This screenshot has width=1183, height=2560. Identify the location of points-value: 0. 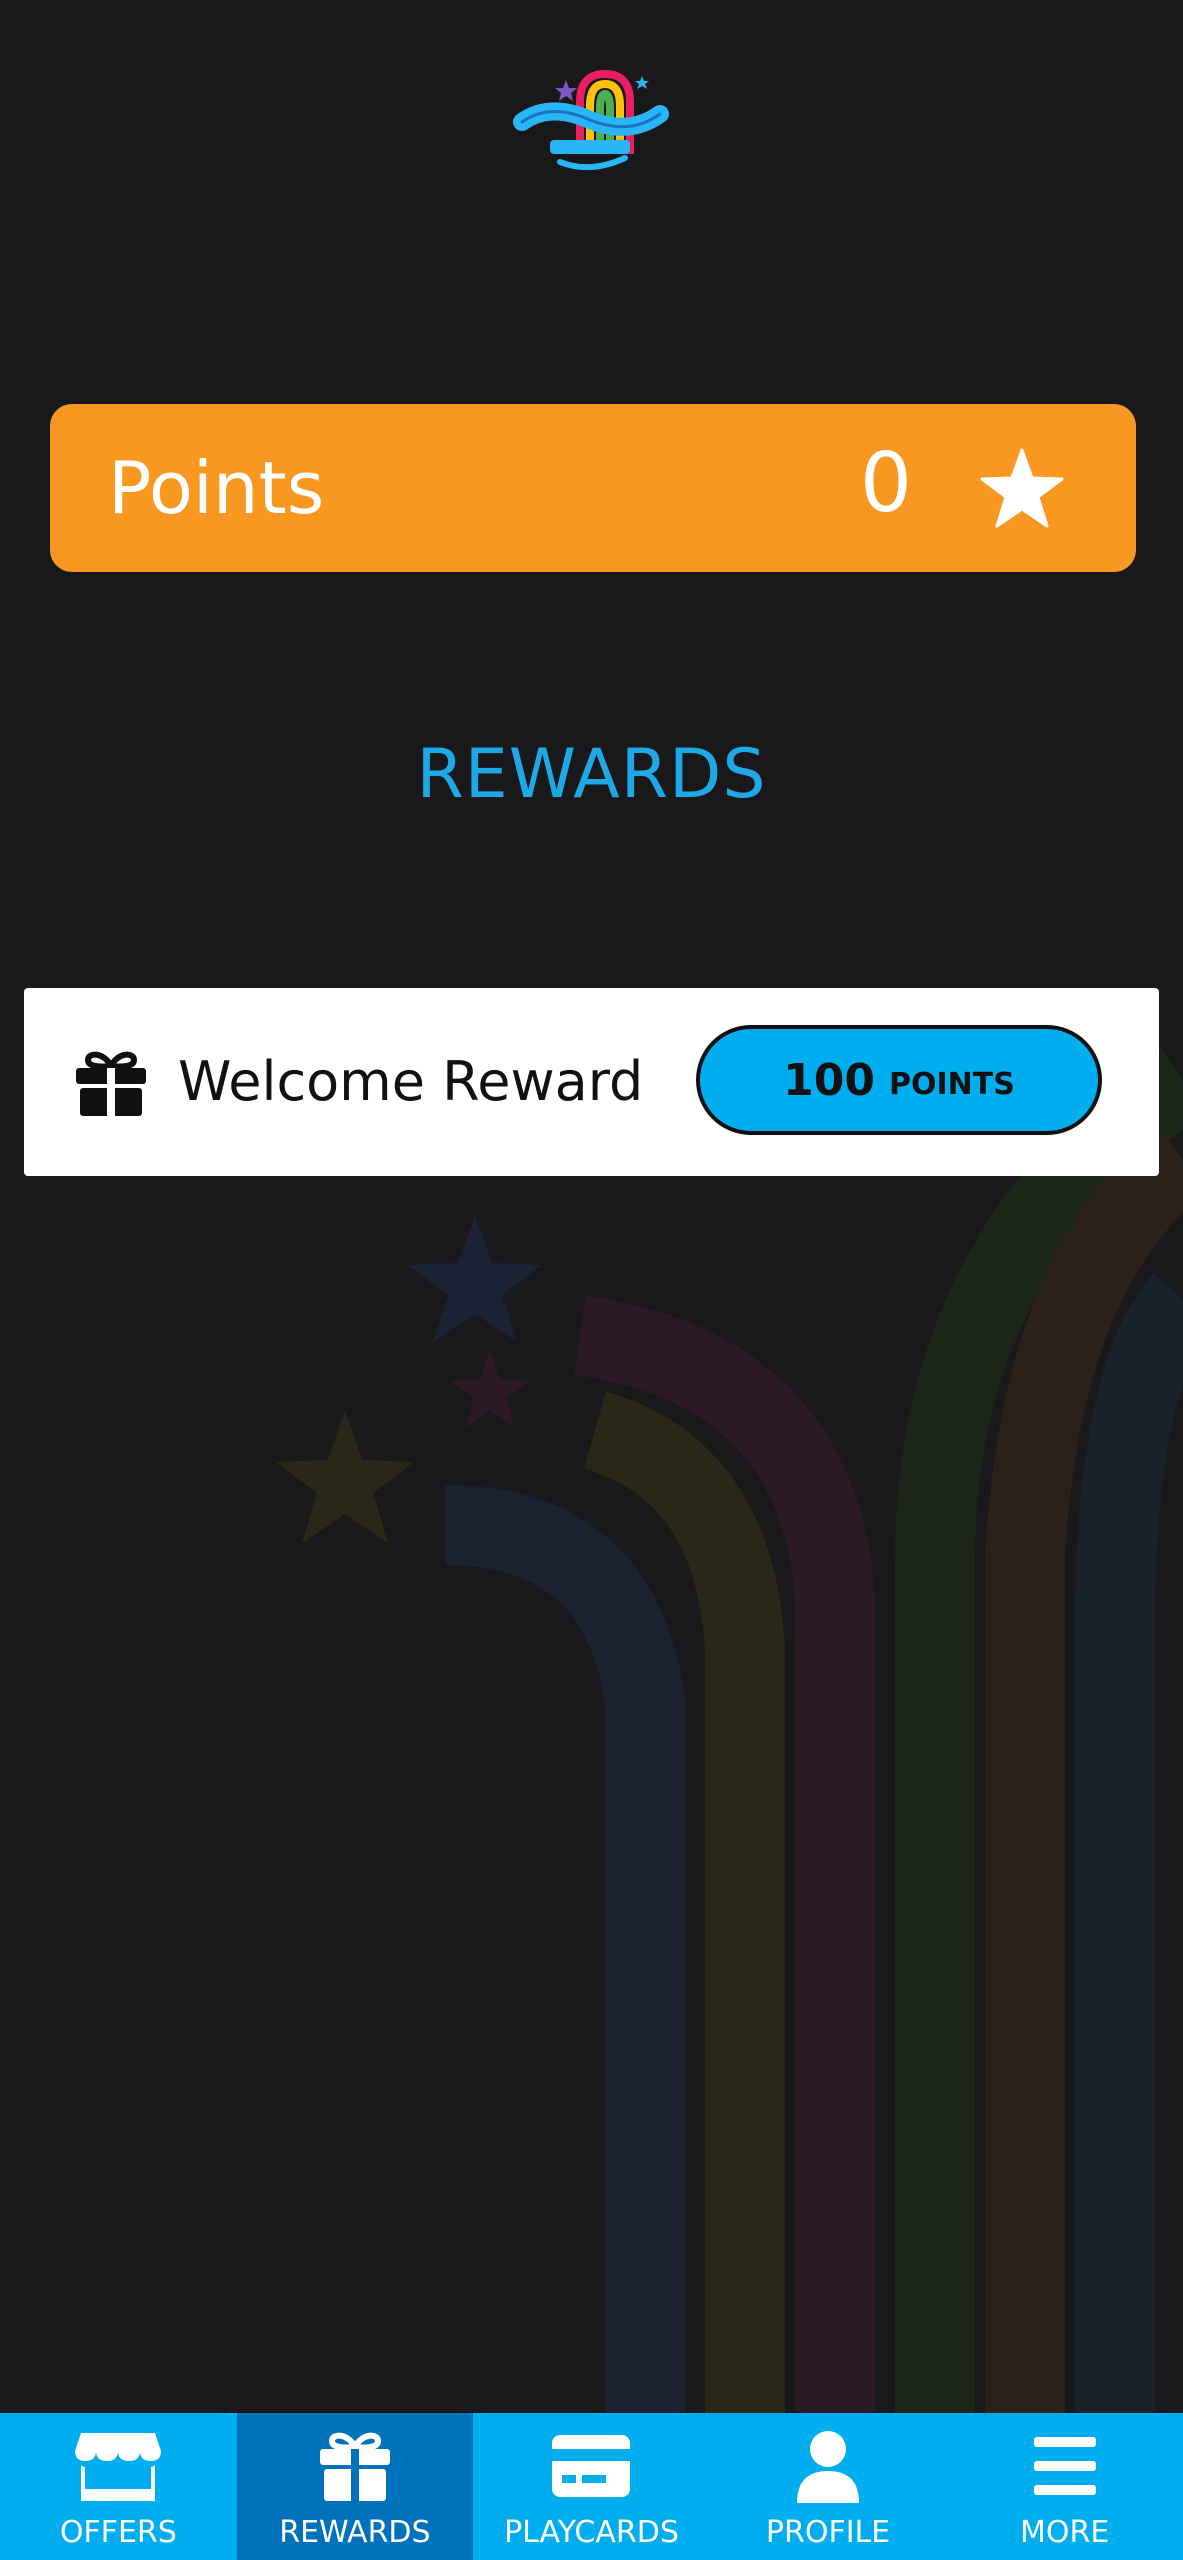
(885, 483).